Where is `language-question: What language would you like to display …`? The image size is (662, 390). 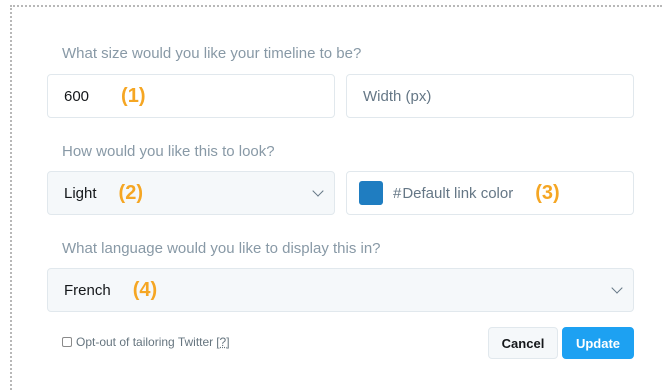
language-question: What language would you like to display … is located at coordinates (221, 248).